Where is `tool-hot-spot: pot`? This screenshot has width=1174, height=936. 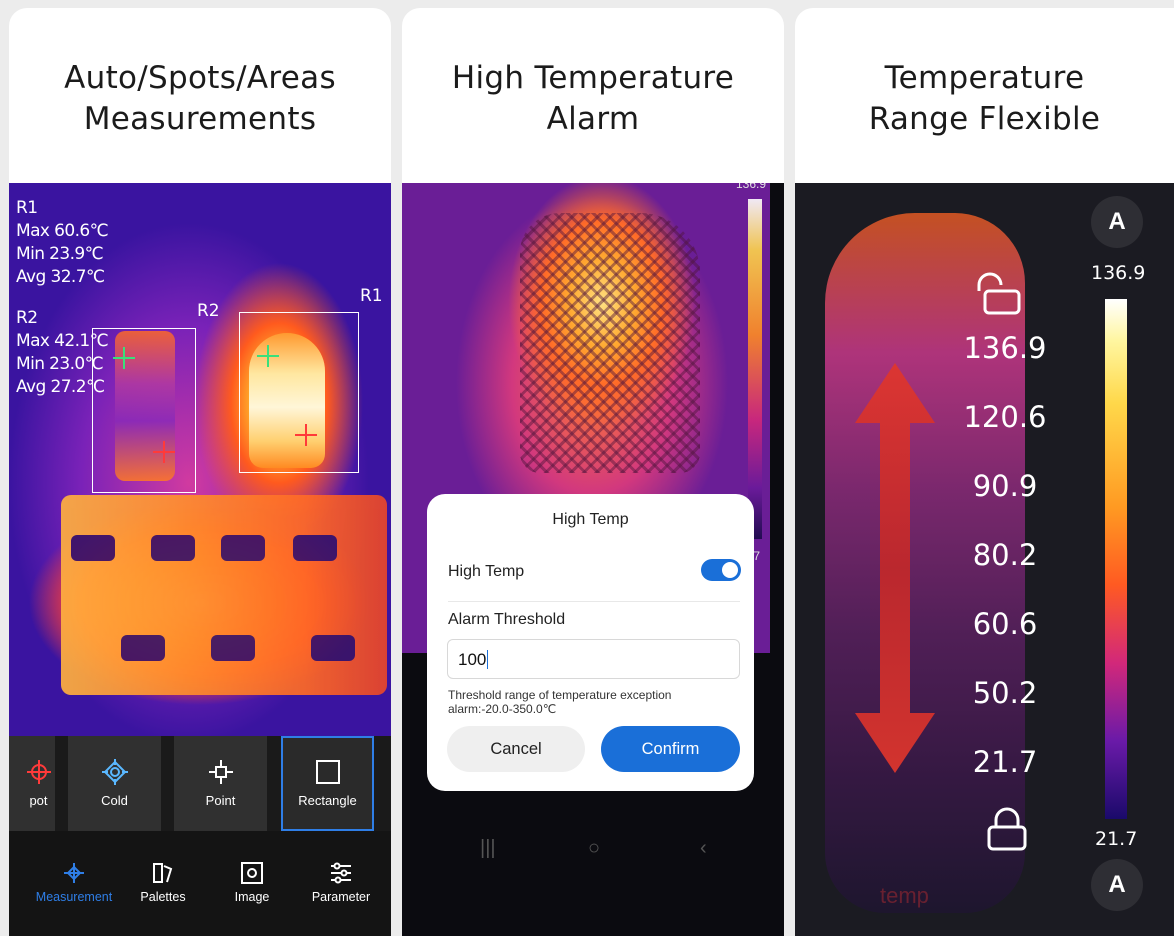 tool-hot-spot: pot is located at coordinates (32, 783).